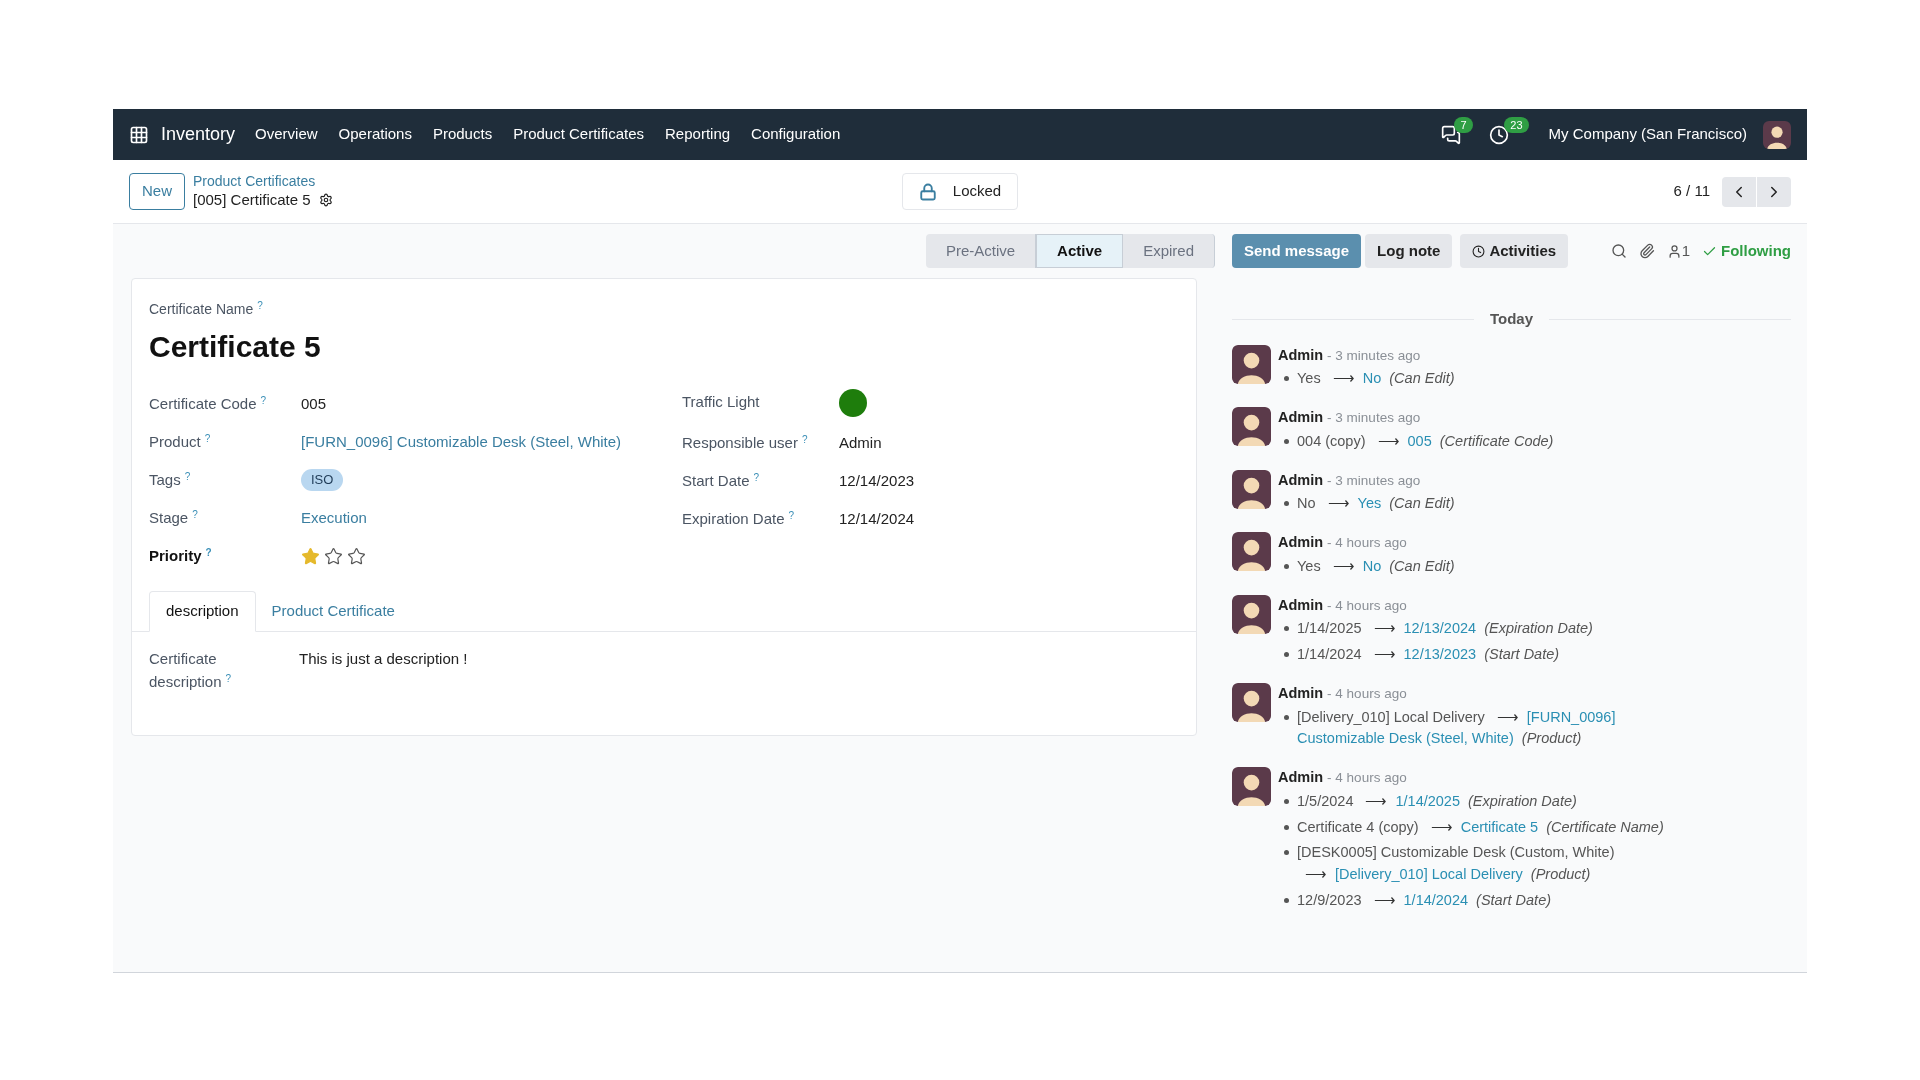 This screenshot has height=1080, width=1920. I want to click on field-link: Execution, so click(334, 518).